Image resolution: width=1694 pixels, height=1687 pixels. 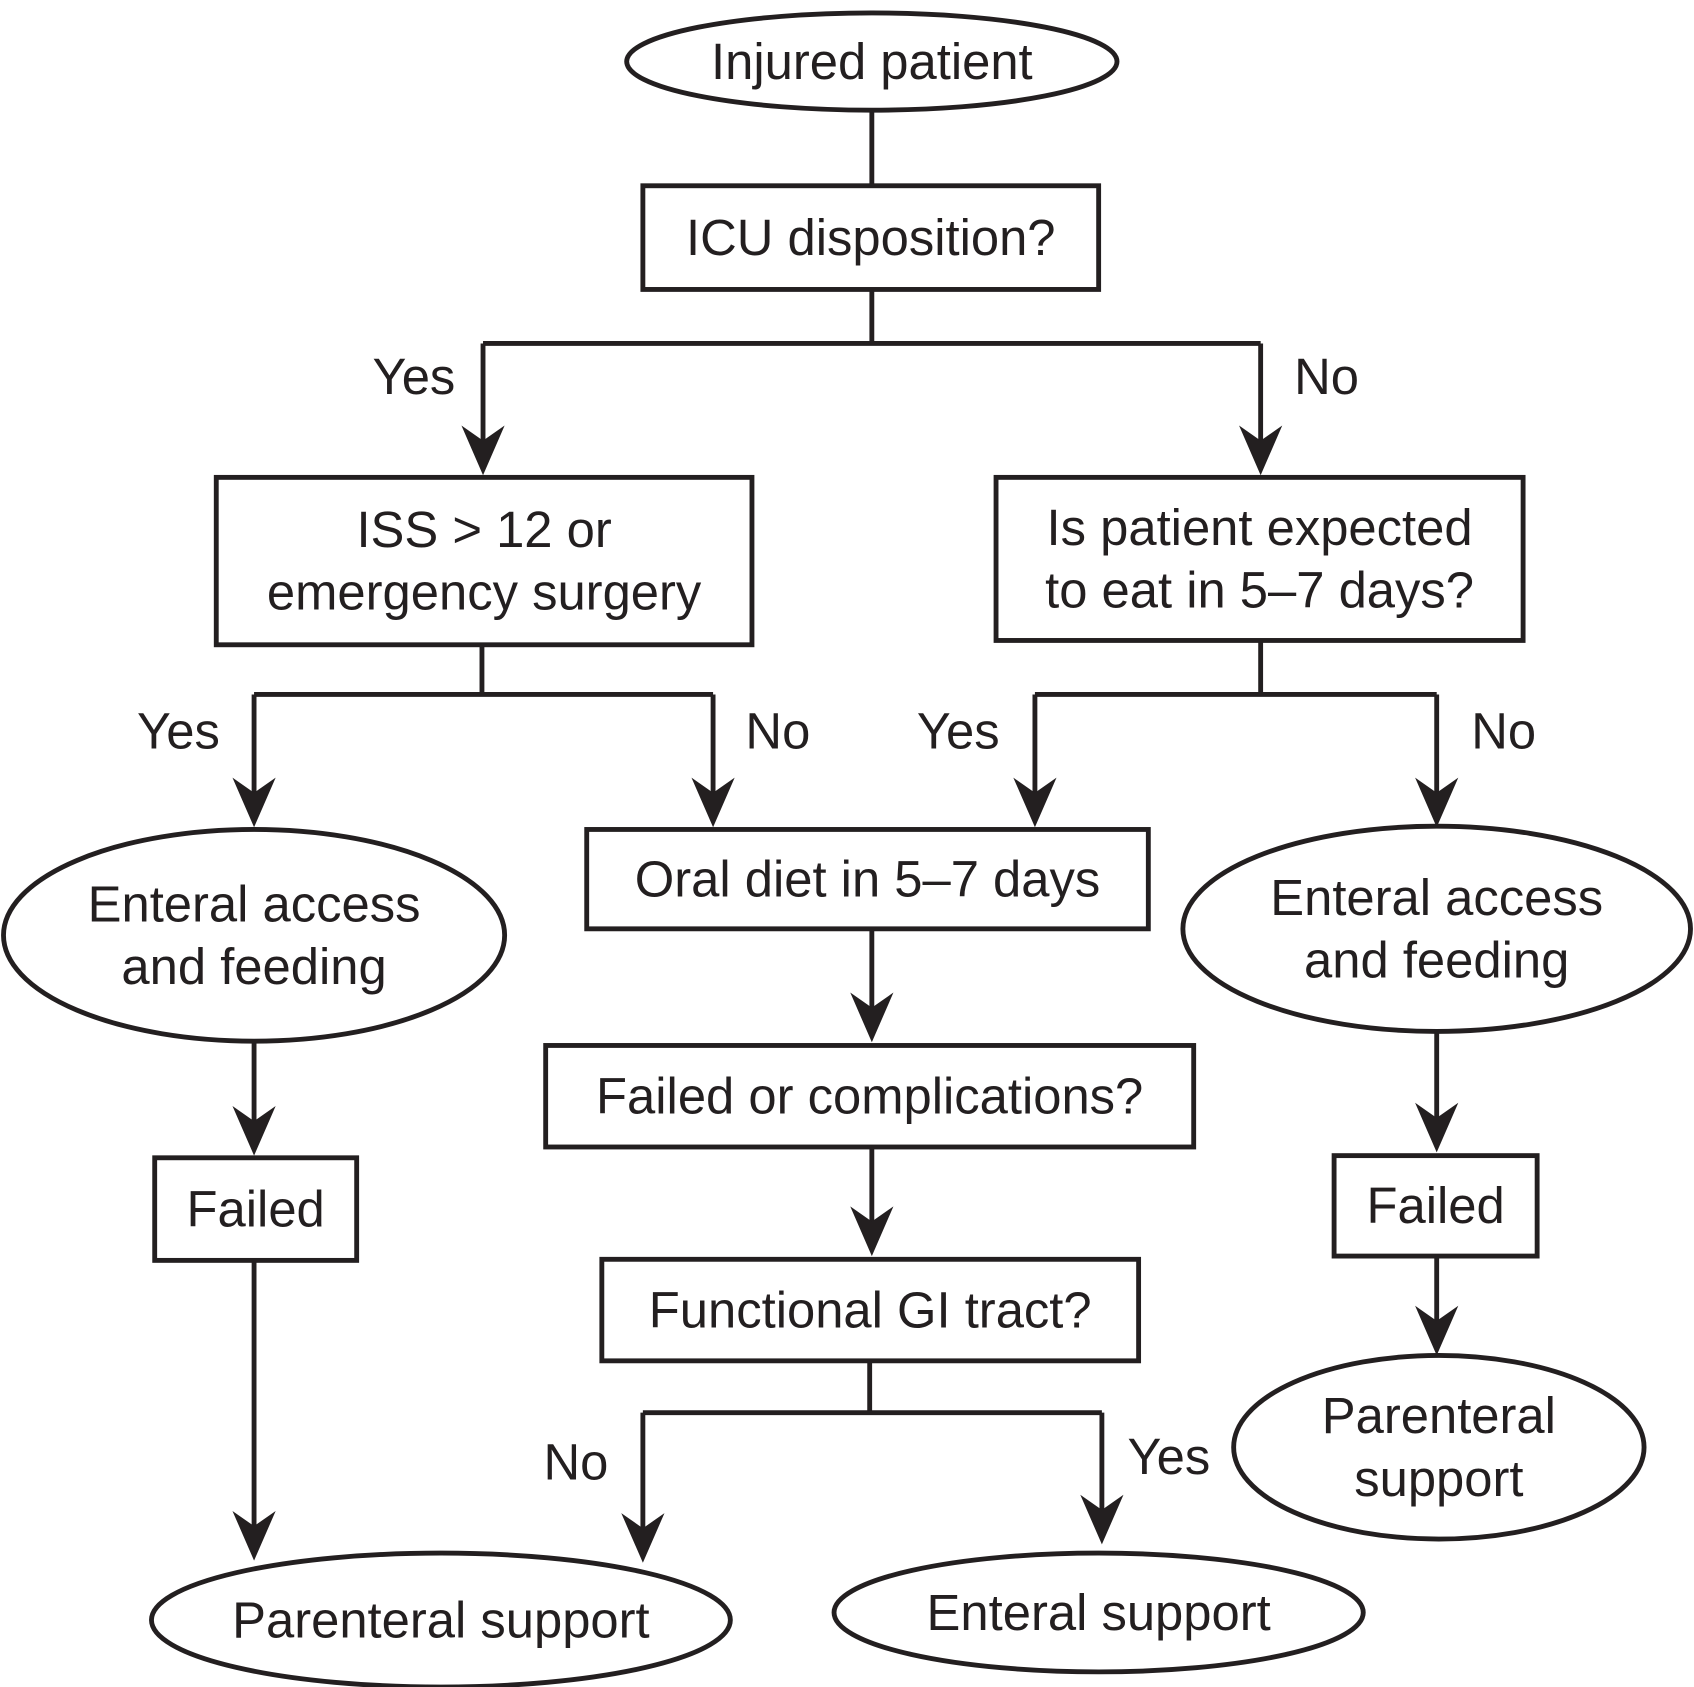 I want to click on node-parenteral-bottom: Parenteral support, so click(x=441, y=1618).